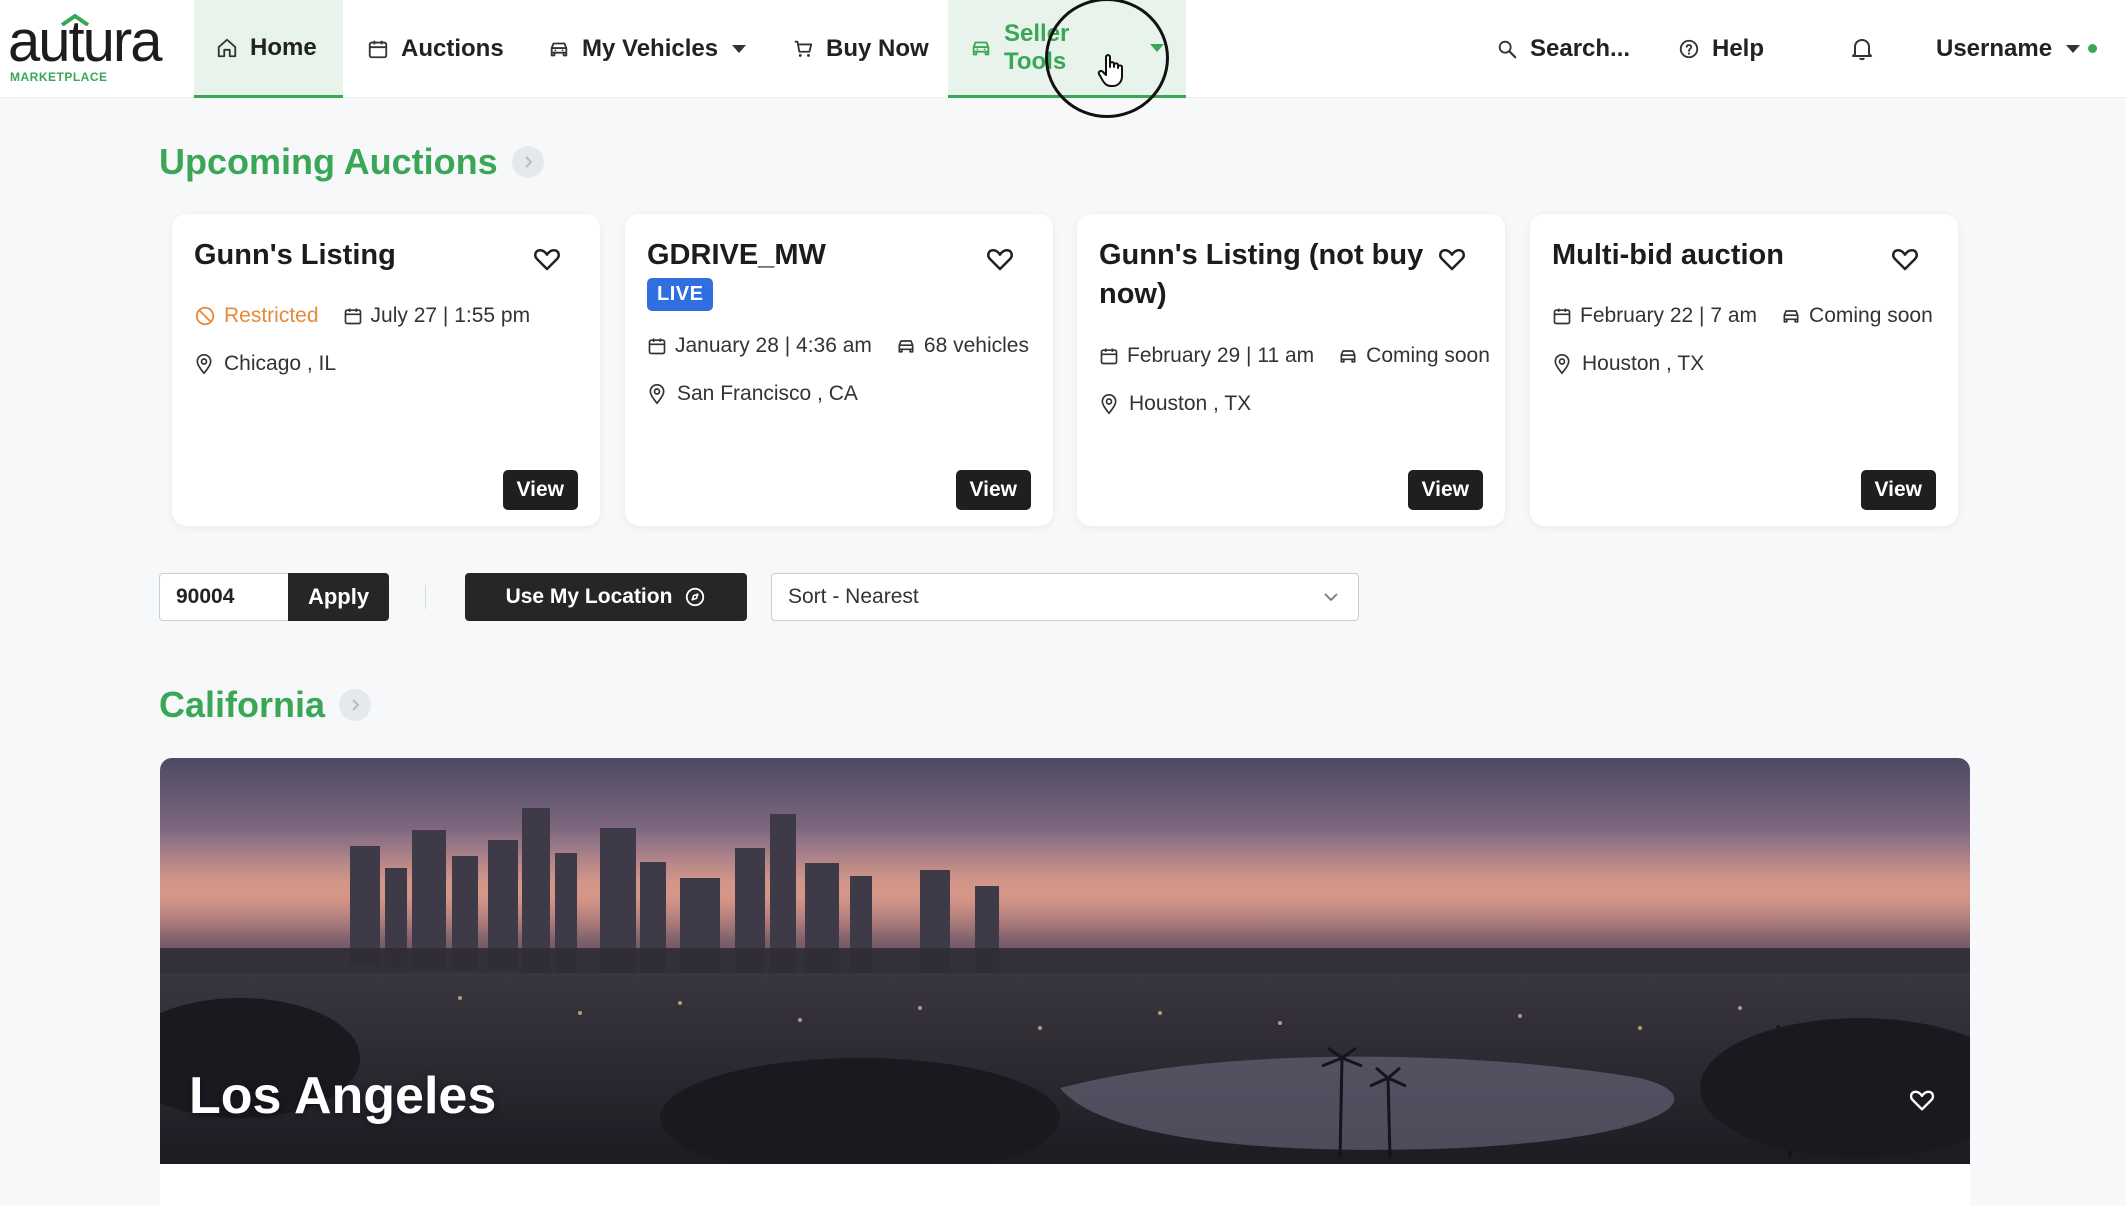 The image size is (2126, 1206). Describe the element at coordinates (650, 48) in the screenshot. I see `nav-my-vehicles-label: My Vehicles` at that location.